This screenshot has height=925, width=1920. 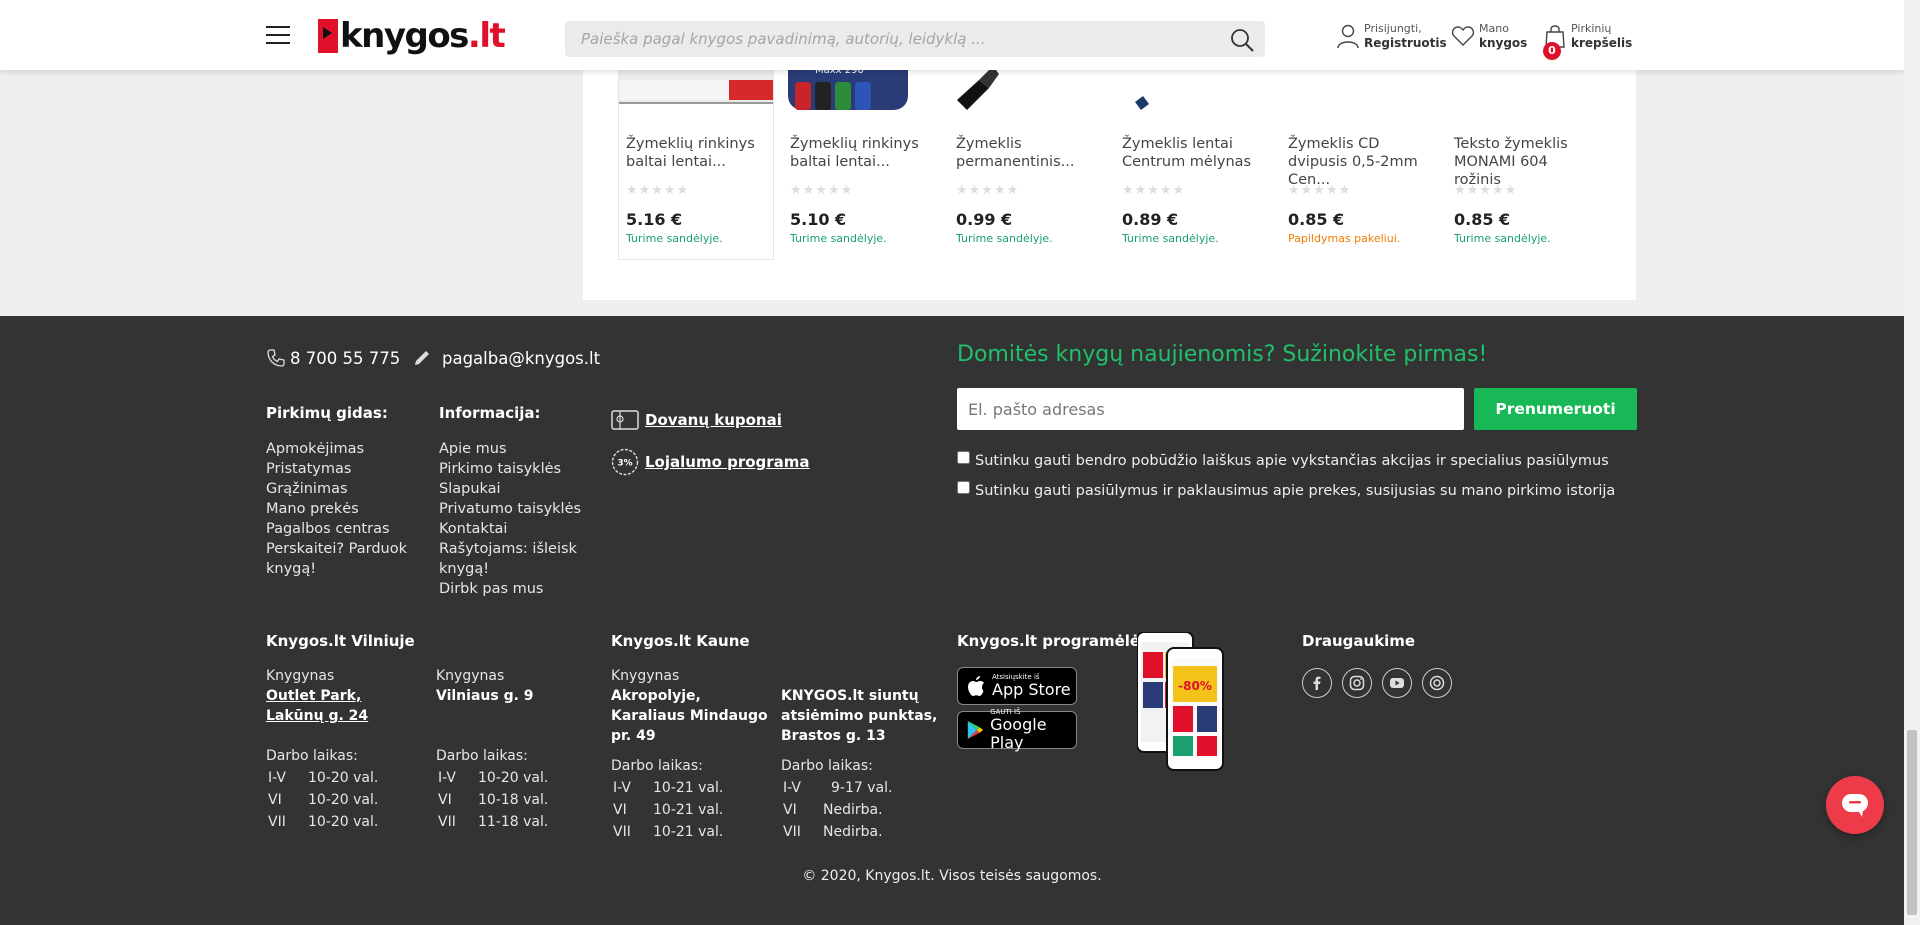 What do you see at coordinates (689, 716) in the screenshot?
I see `store-address-2: Karaliaus Mindaugo` at bounding box center [689, 716].